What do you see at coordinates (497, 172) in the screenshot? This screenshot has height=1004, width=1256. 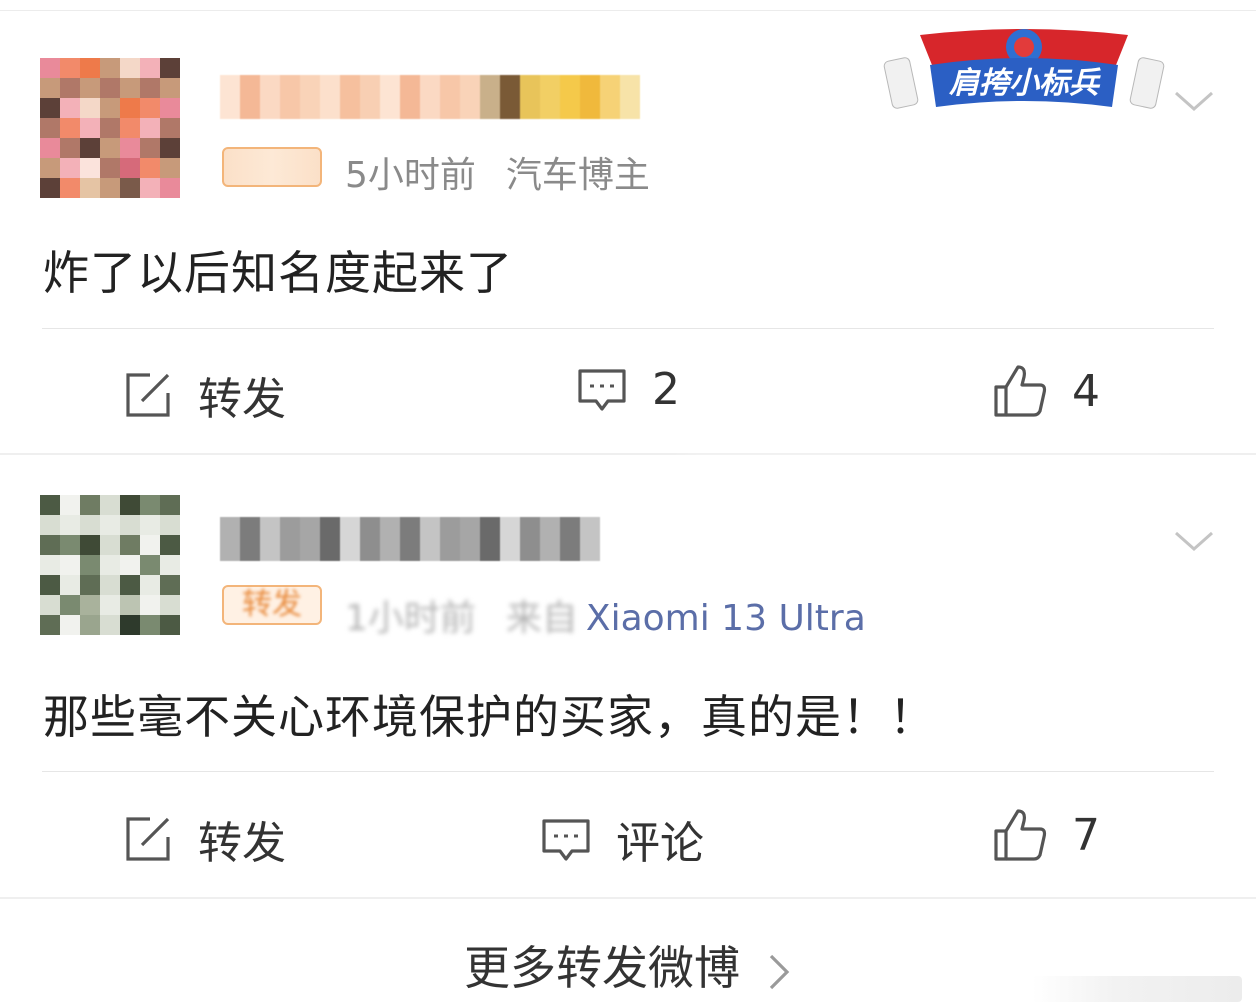 I see `post-meta: 5小时前 汽车博主` at bounding box center [497, 172].